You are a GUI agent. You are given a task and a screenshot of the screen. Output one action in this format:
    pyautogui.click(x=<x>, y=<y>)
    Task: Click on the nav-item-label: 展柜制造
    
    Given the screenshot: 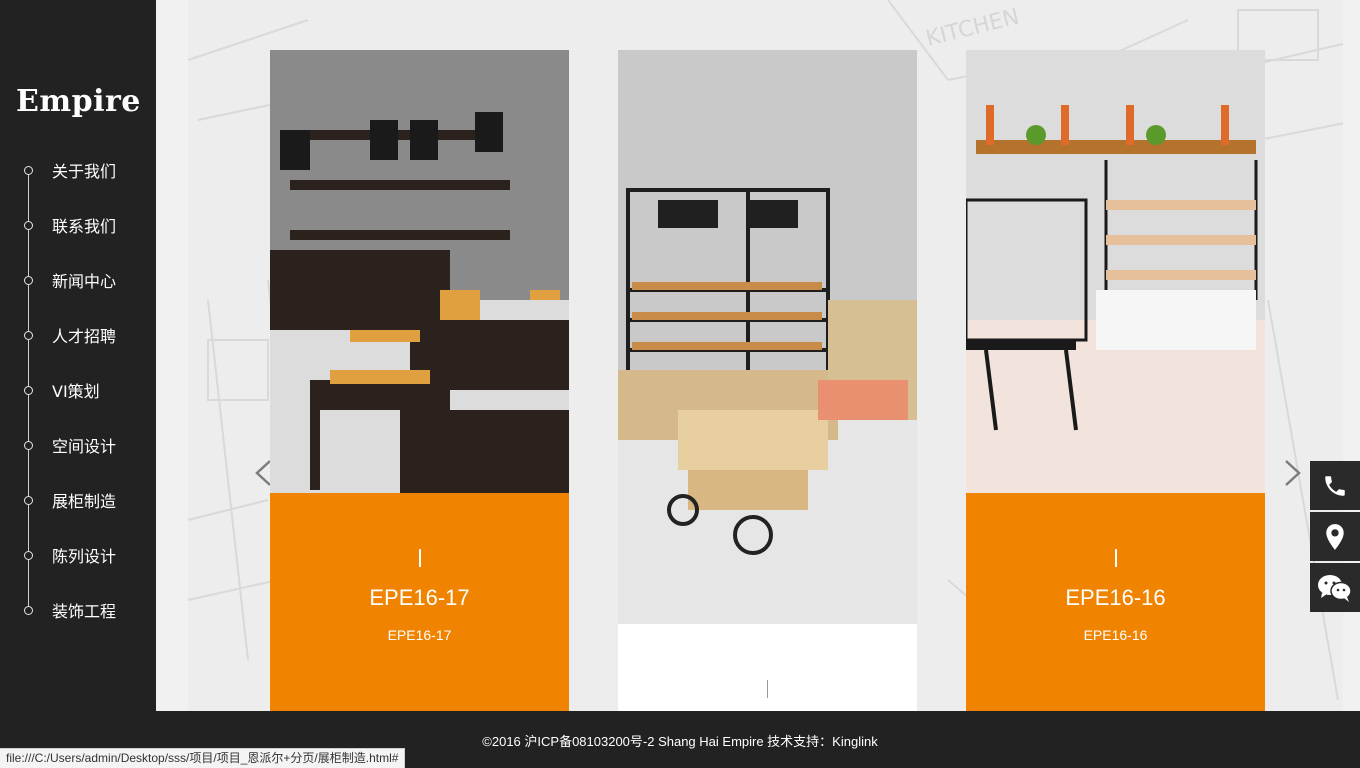 What is the action you would take?
    pyautogui.click(x=84, y=501)
    